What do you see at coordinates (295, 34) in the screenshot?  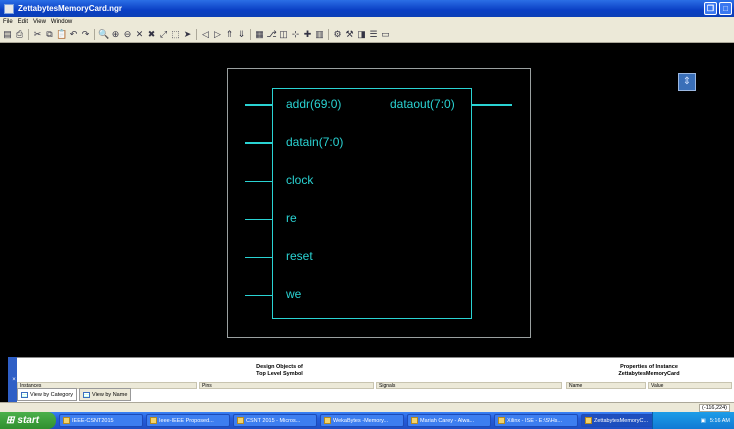 I see `pin-icon: ⊹` at bounding box center [295, 34].